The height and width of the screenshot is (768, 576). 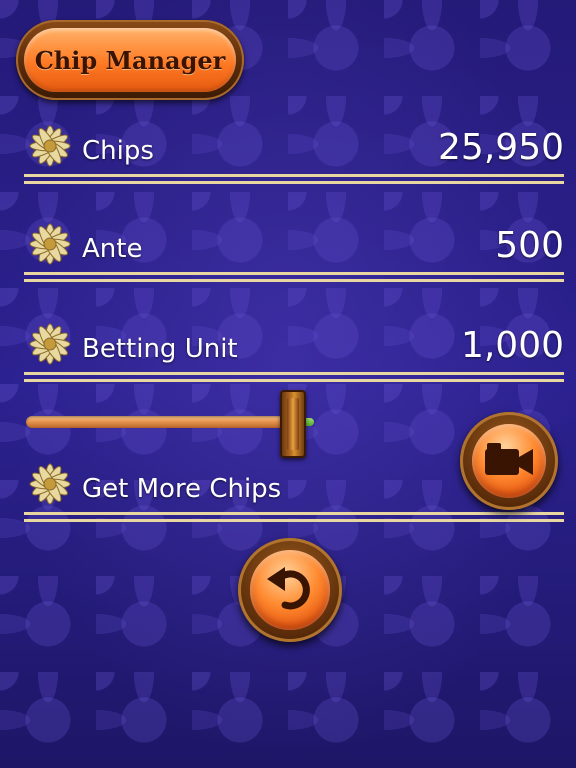 I want to click on back-button, so click(x=290, y=590).